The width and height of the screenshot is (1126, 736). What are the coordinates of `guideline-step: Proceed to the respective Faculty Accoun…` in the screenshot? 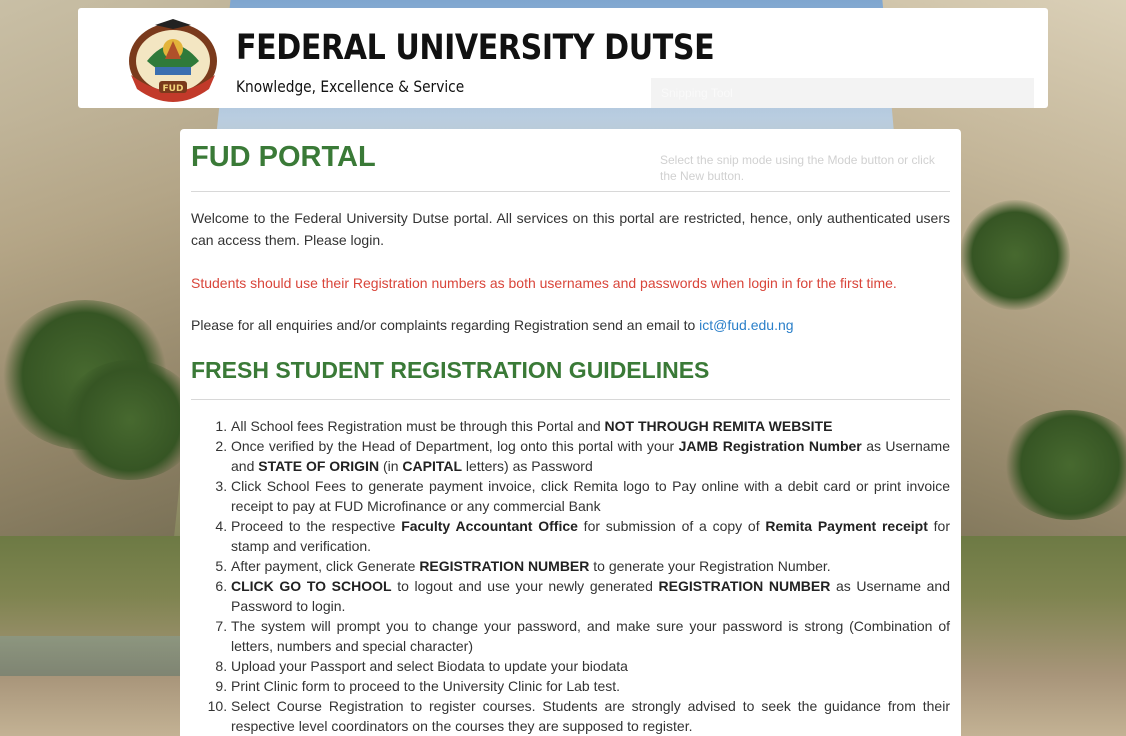 It's located at (590, 536).